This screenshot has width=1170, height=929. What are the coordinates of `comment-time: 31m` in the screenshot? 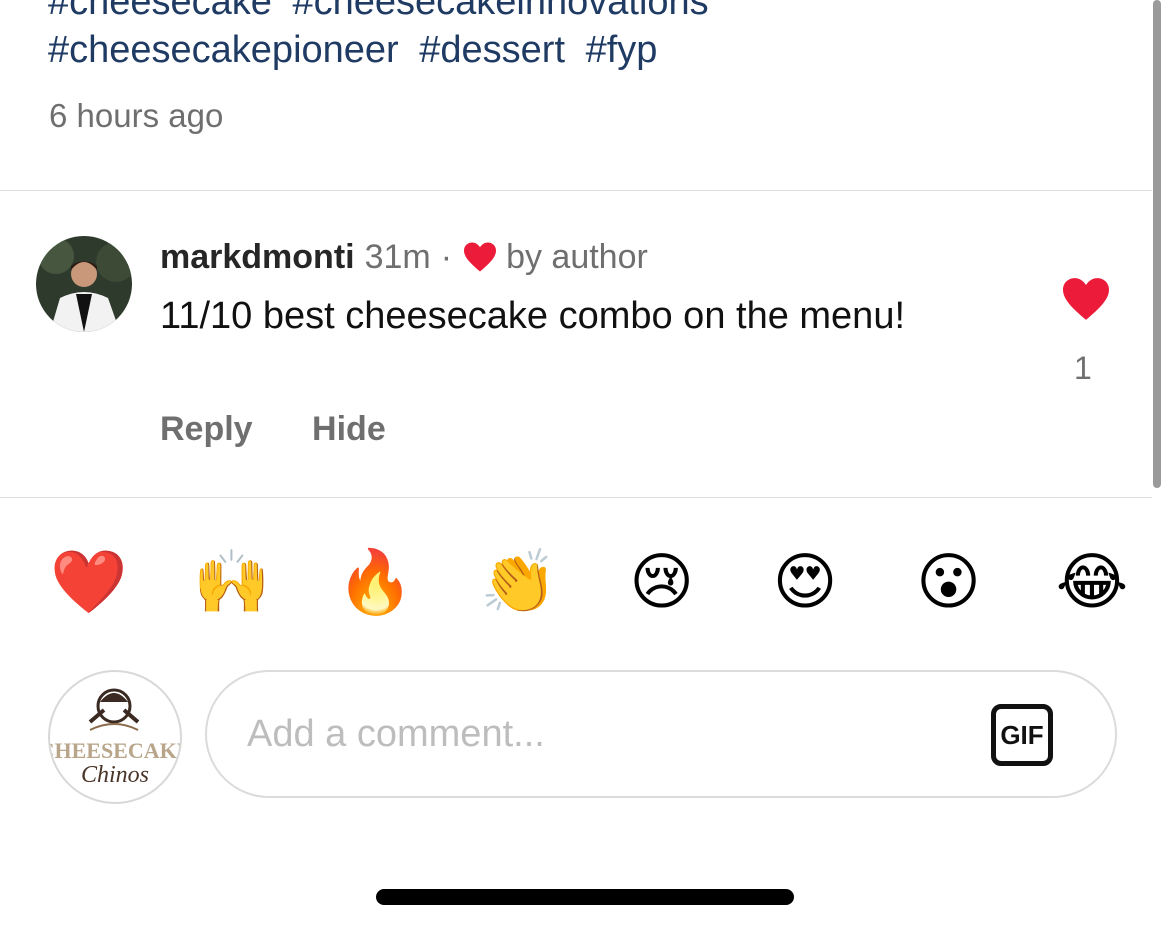 It's located at (397, 257).